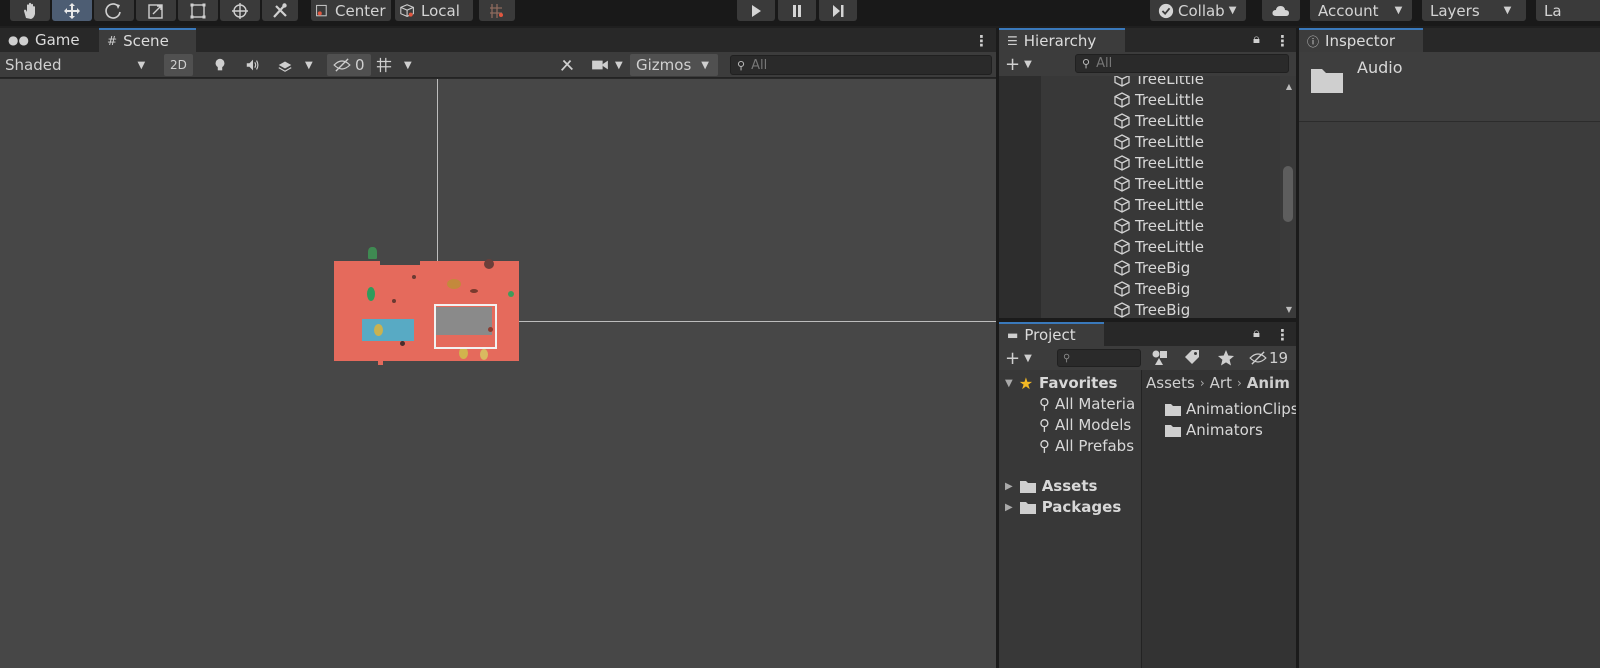  I want to click on filter-type-button, so click(1160, 360).